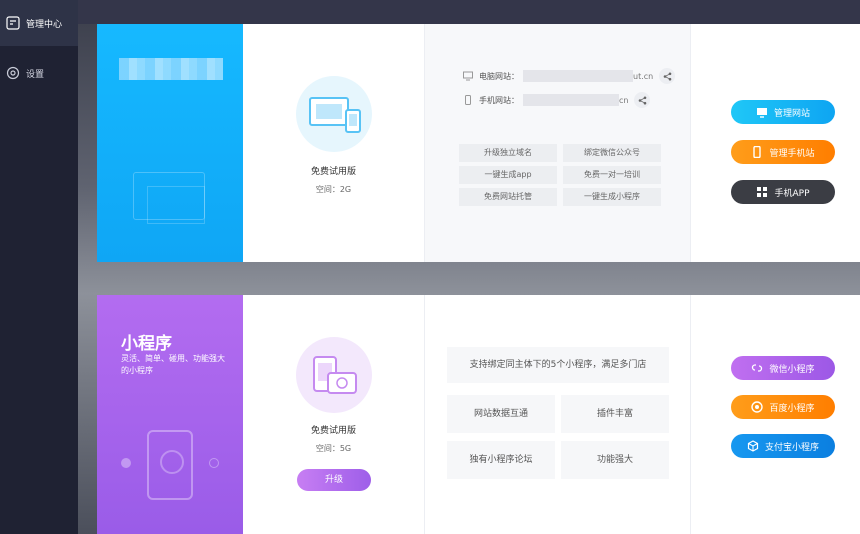 This screenshot has height=534, width=860. What do you see at coordinates (757, 407) in the screenshot?
I see `baidu-icon` at bounding box center [757, 407].